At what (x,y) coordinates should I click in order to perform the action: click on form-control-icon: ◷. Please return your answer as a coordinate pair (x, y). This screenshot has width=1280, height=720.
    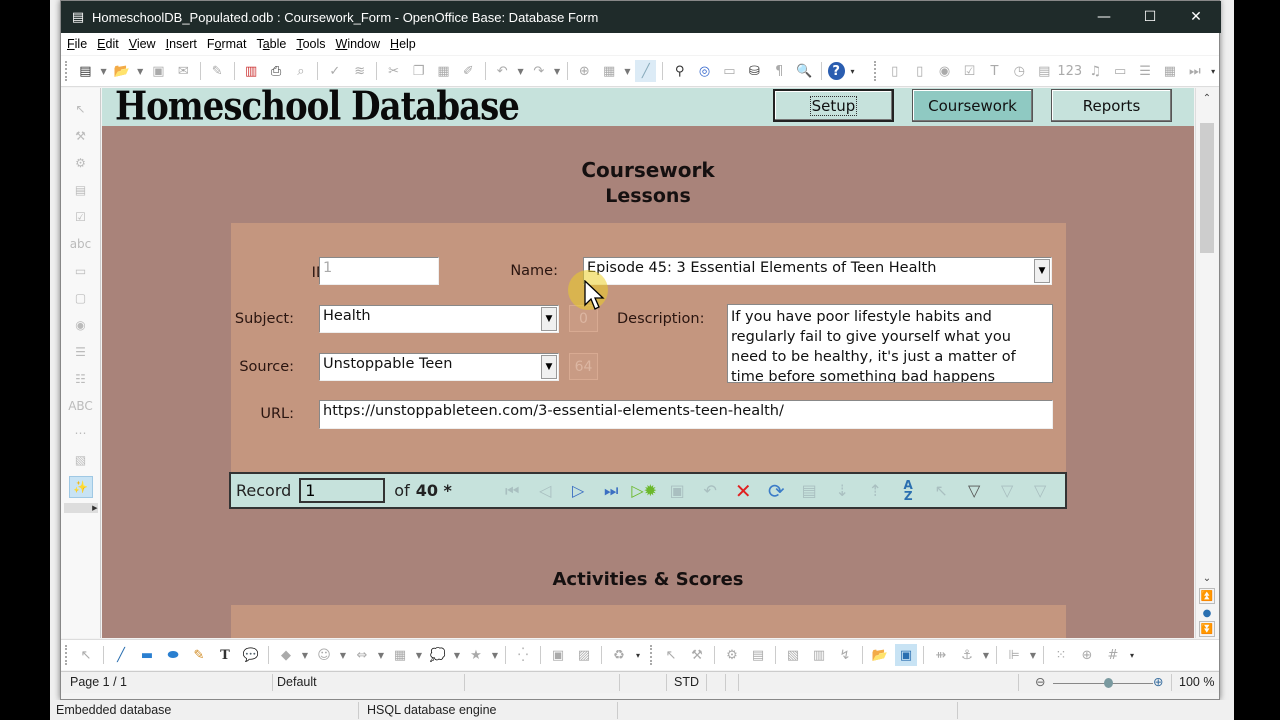
    Looking at the image, I should click on (1019, 71).